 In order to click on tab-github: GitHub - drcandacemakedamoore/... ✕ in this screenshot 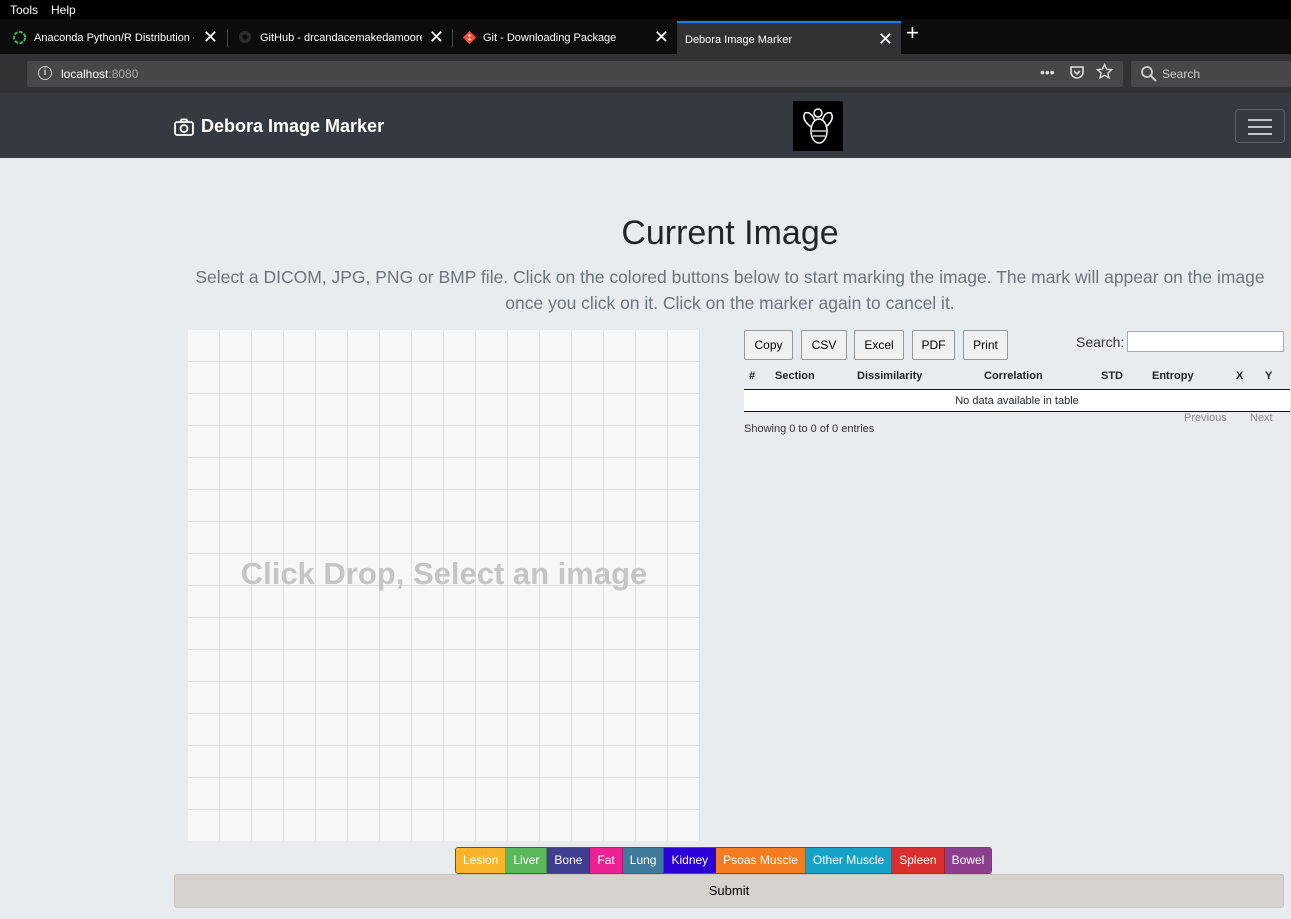, I will do `click(340, 37)`.